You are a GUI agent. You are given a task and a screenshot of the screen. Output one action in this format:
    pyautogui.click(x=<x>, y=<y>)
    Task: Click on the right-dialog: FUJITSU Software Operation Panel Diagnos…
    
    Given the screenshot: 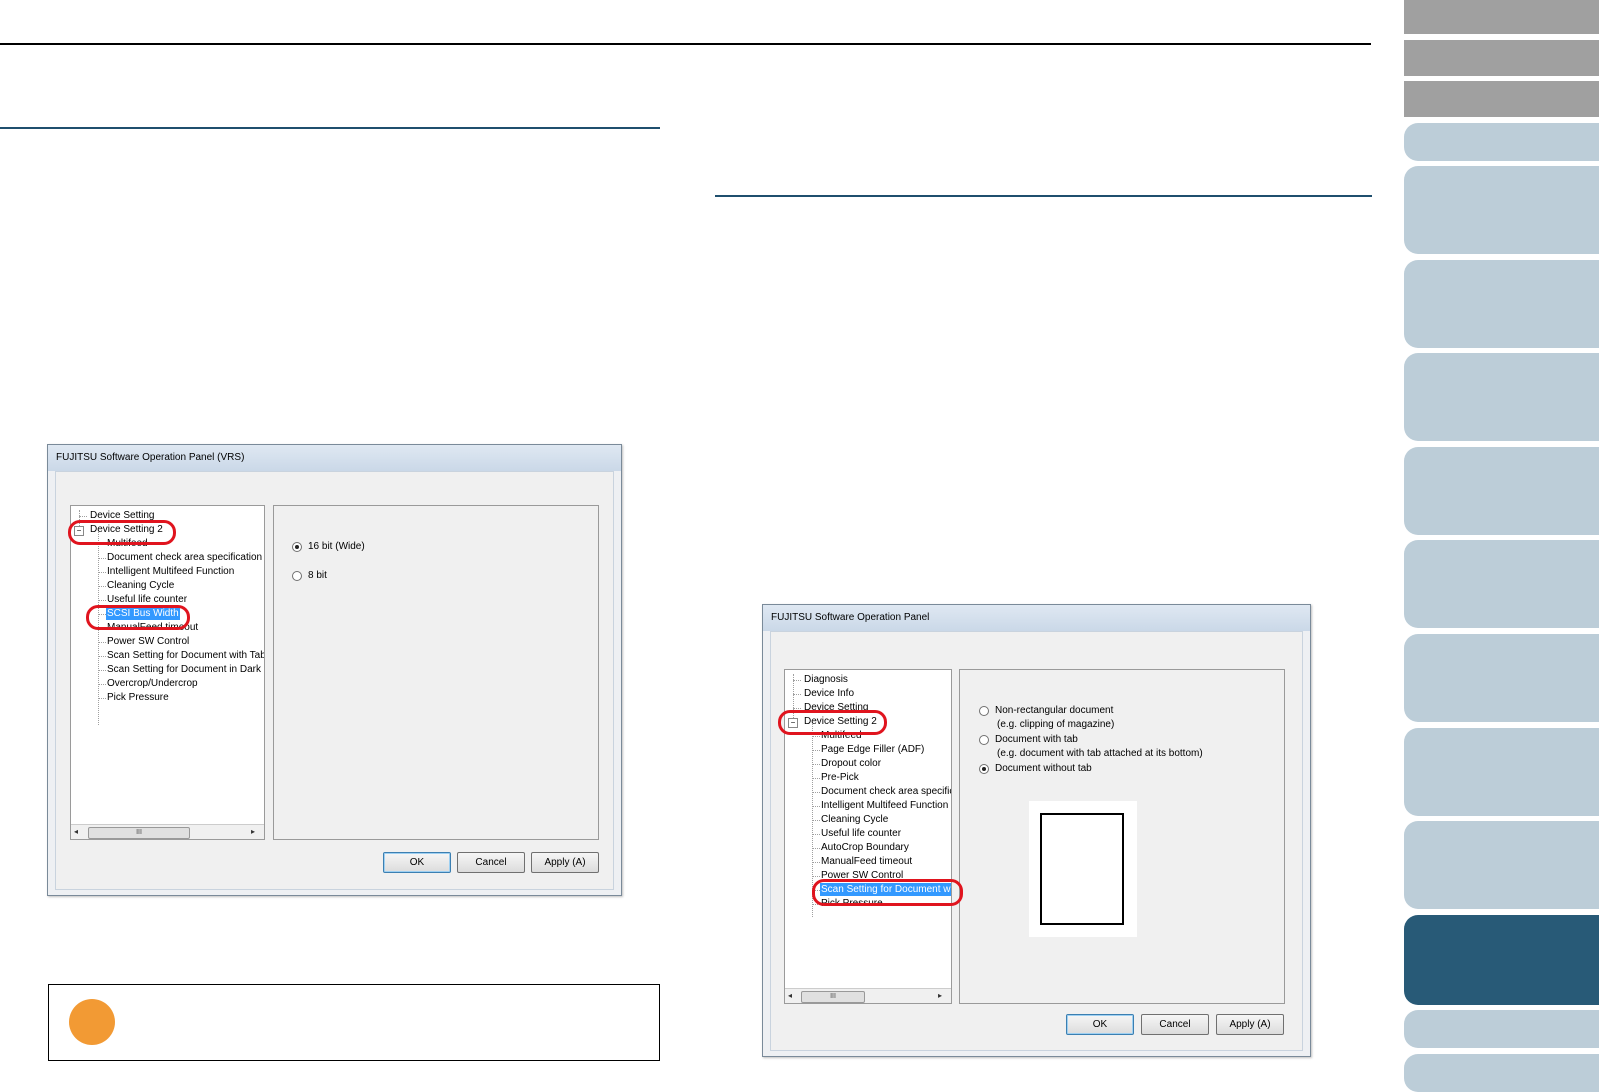 What is the action you would take?
    pyautogui.click(x=1036, y=830)
    